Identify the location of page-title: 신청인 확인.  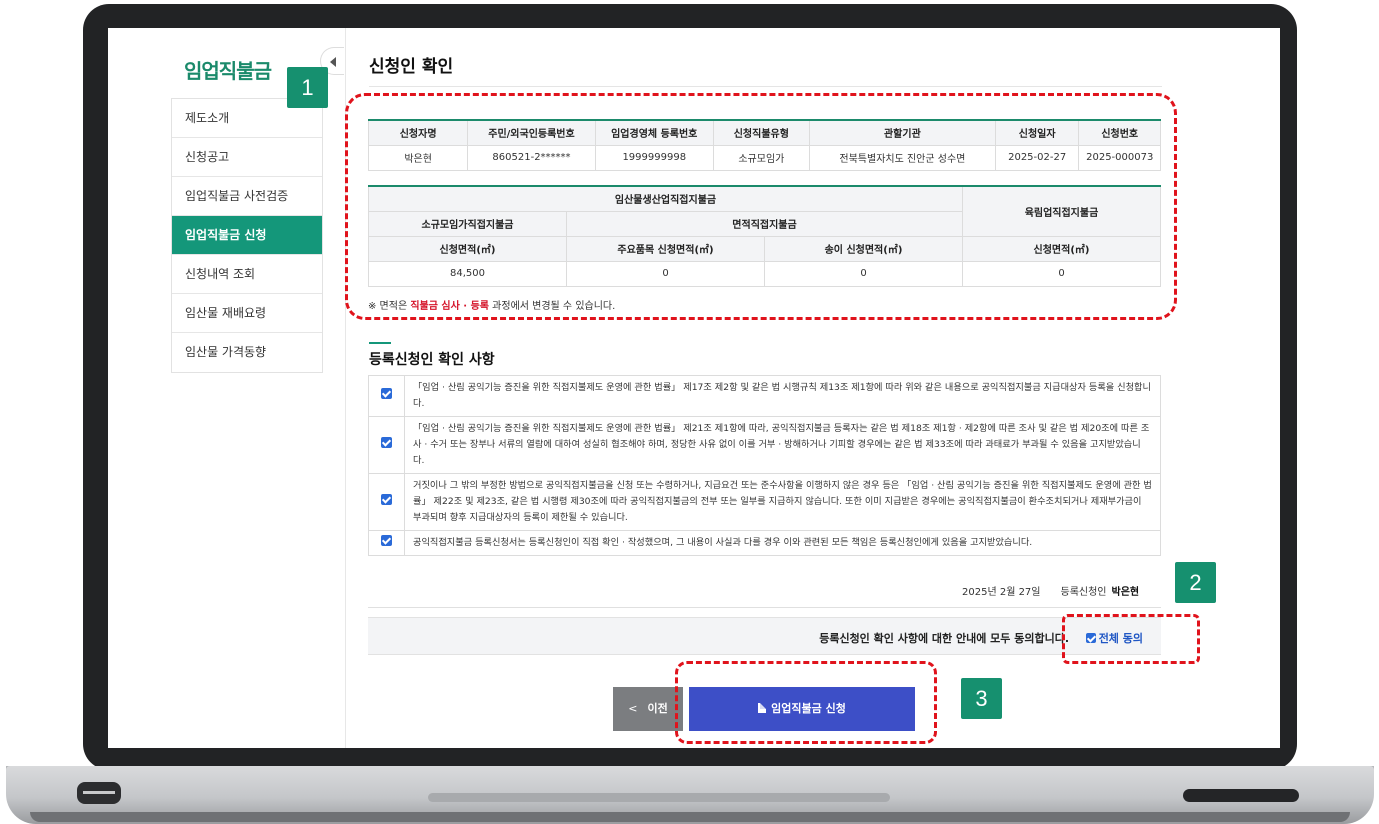
(411, 67).